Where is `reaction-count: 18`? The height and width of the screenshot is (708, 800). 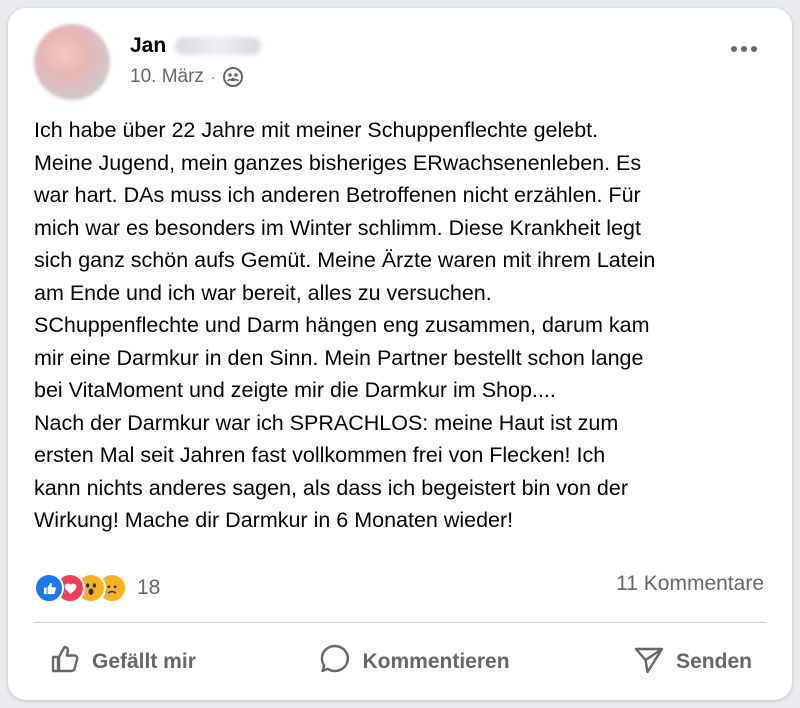 reaction-count: 18 is located at coordinates (149, 587).